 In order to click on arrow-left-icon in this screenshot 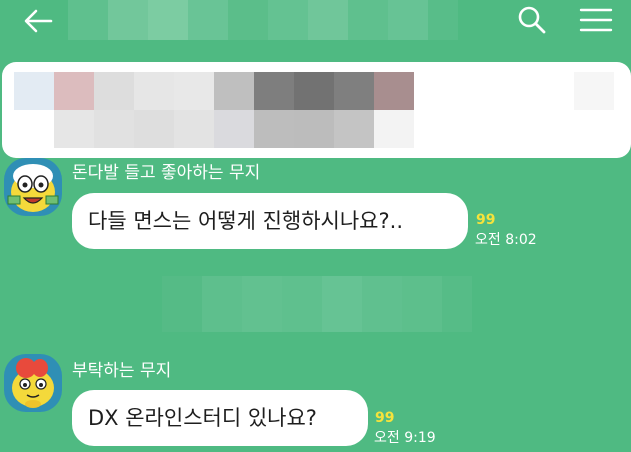, I will do `click(38, 21)`.